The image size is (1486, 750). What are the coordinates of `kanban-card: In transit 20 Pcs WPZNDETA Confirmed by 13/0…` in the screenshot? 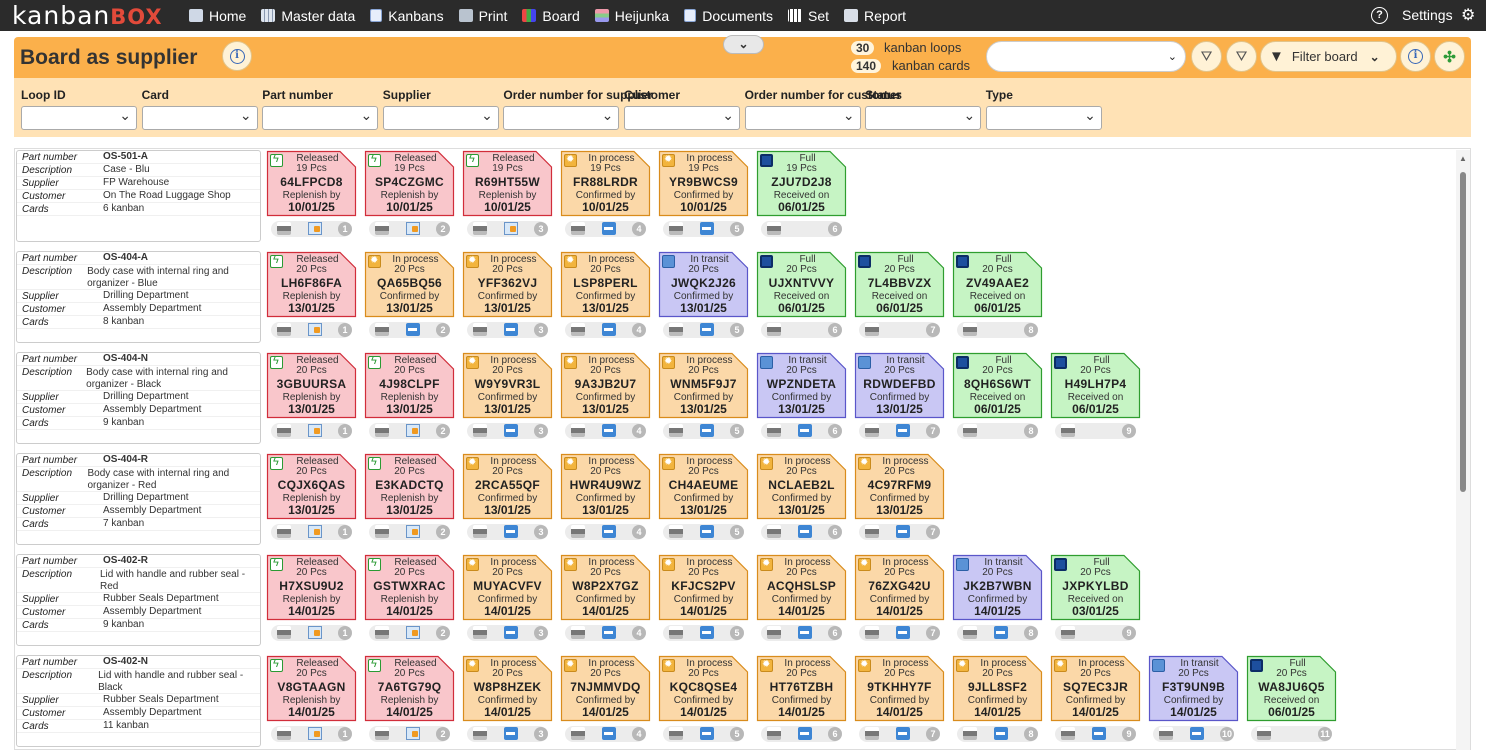 It's located at (801, 385).